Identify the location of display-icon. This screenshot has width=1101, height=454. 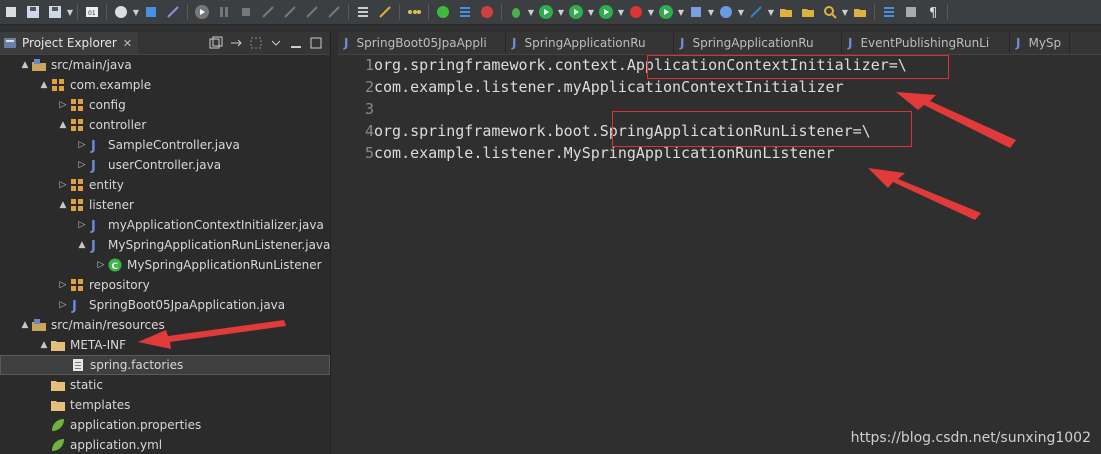
(151, 12).